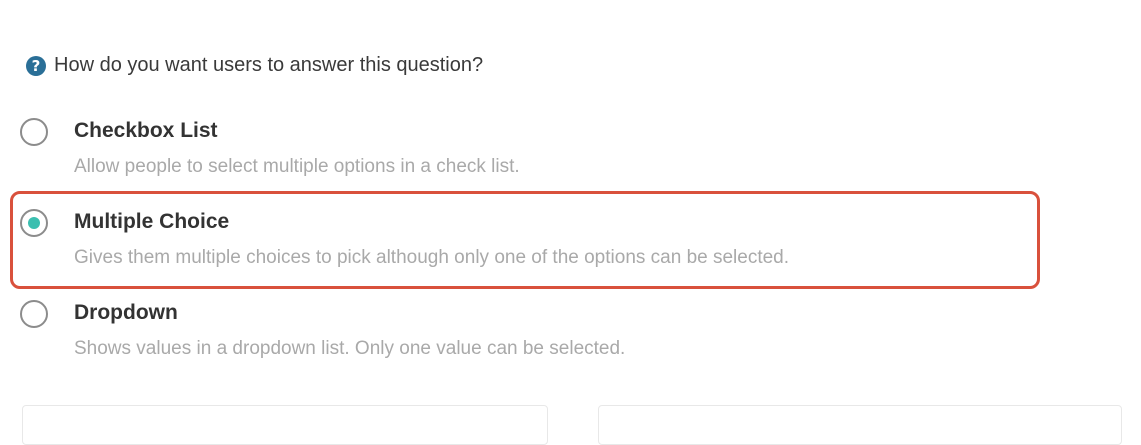 Image resolution: width=1141 pixels, height=445 pixels. I want to click on question-circle-icon: ?, so click(36, 65).